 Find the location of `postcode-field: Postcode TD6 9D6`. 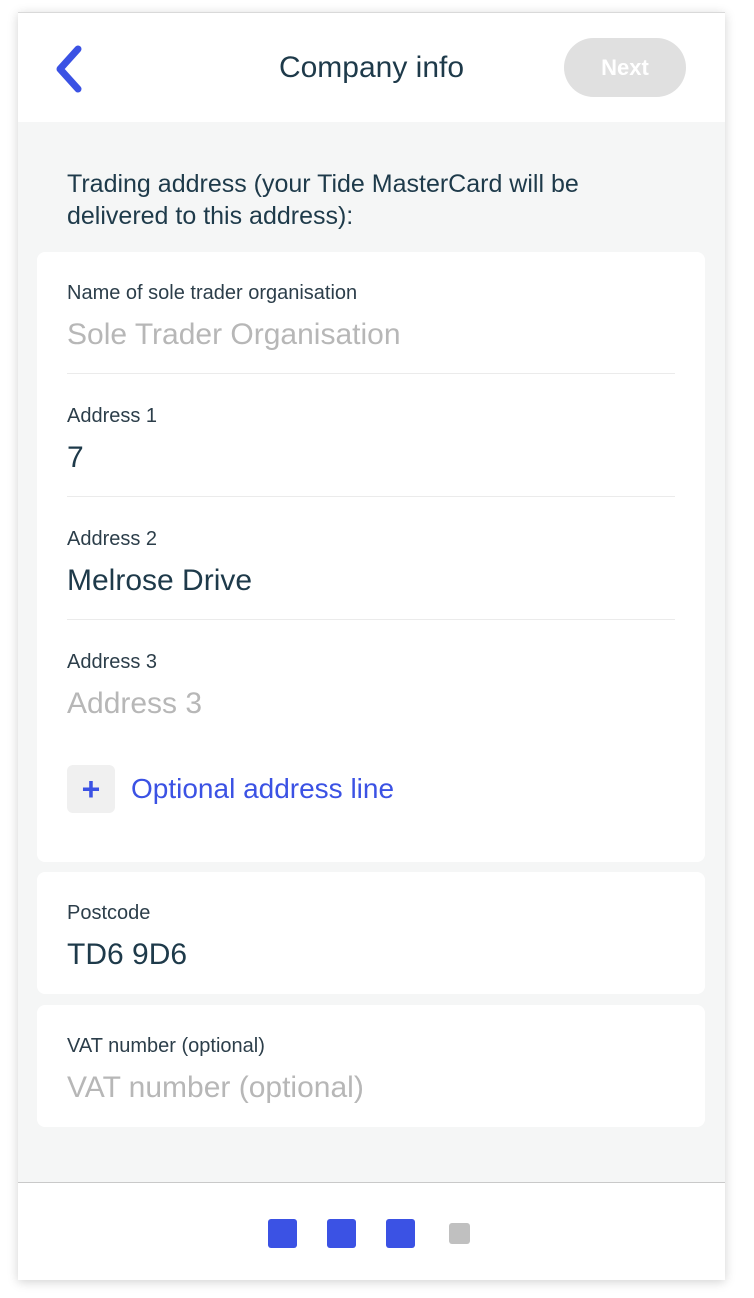

postcode-field: Postcode TD6 9D6 is located at coordinates (371, 938).